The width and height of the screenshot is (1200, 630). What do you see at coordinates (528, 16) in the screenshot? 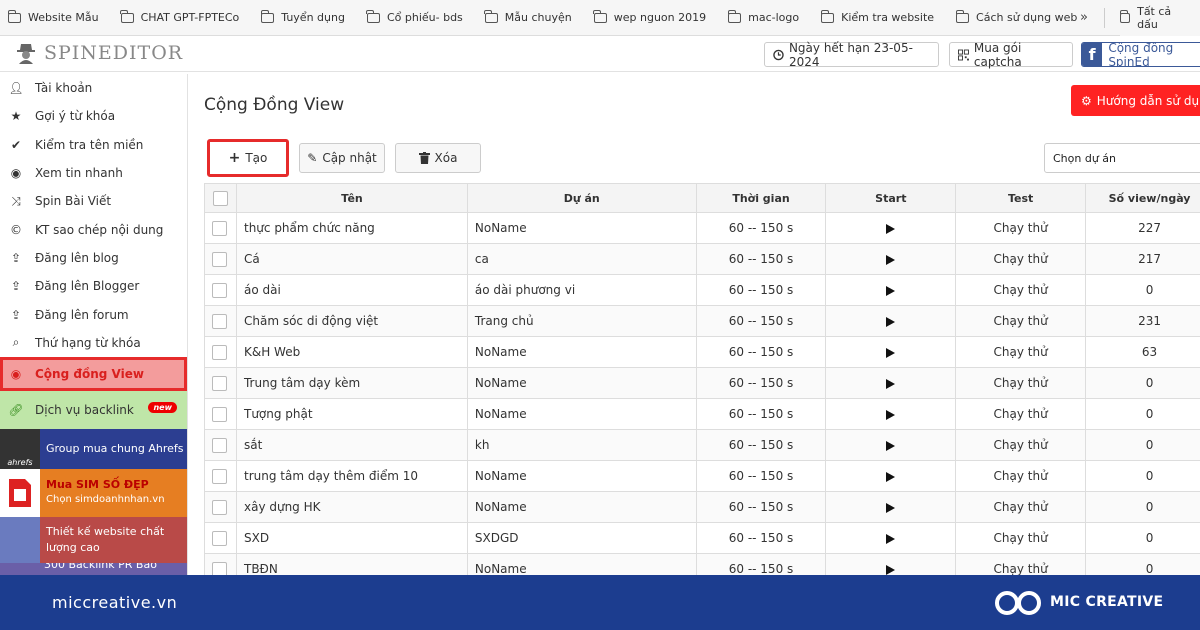
I see `bookmark-item: Mẫu chuyện` at bounding box center [528, 16].